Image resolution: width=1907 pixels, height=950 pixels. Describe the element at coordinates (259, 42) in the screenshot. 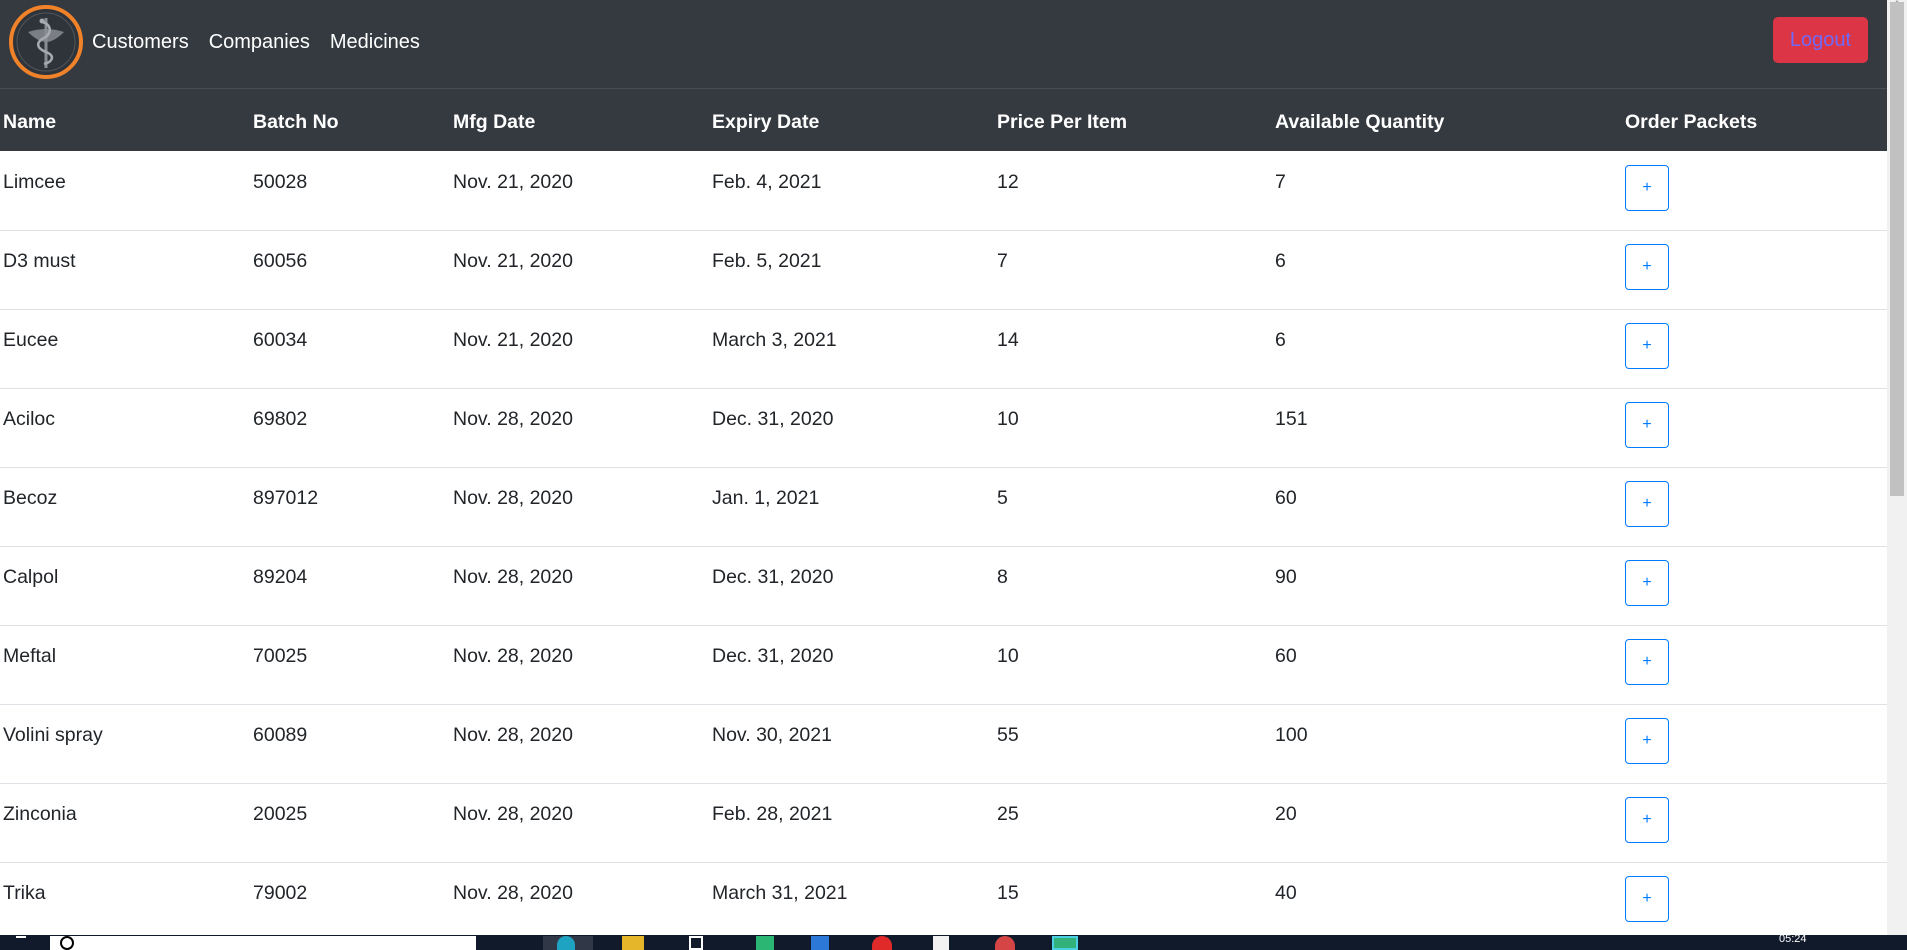

I see `nav-link-companies: Companies` at that location.